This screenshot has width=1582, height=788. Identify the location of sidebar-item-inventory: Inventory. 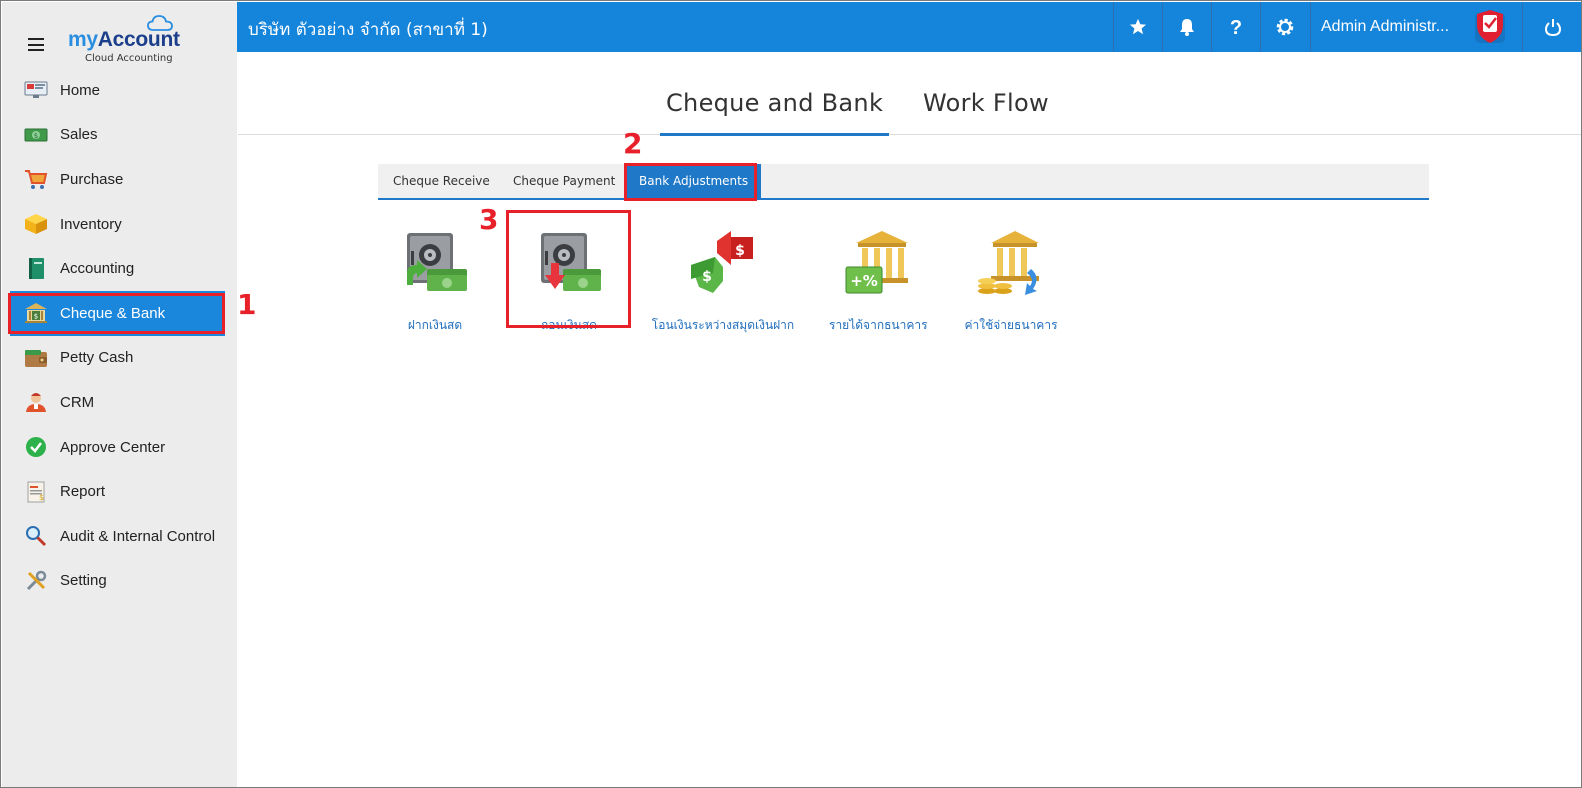
(119, 224).